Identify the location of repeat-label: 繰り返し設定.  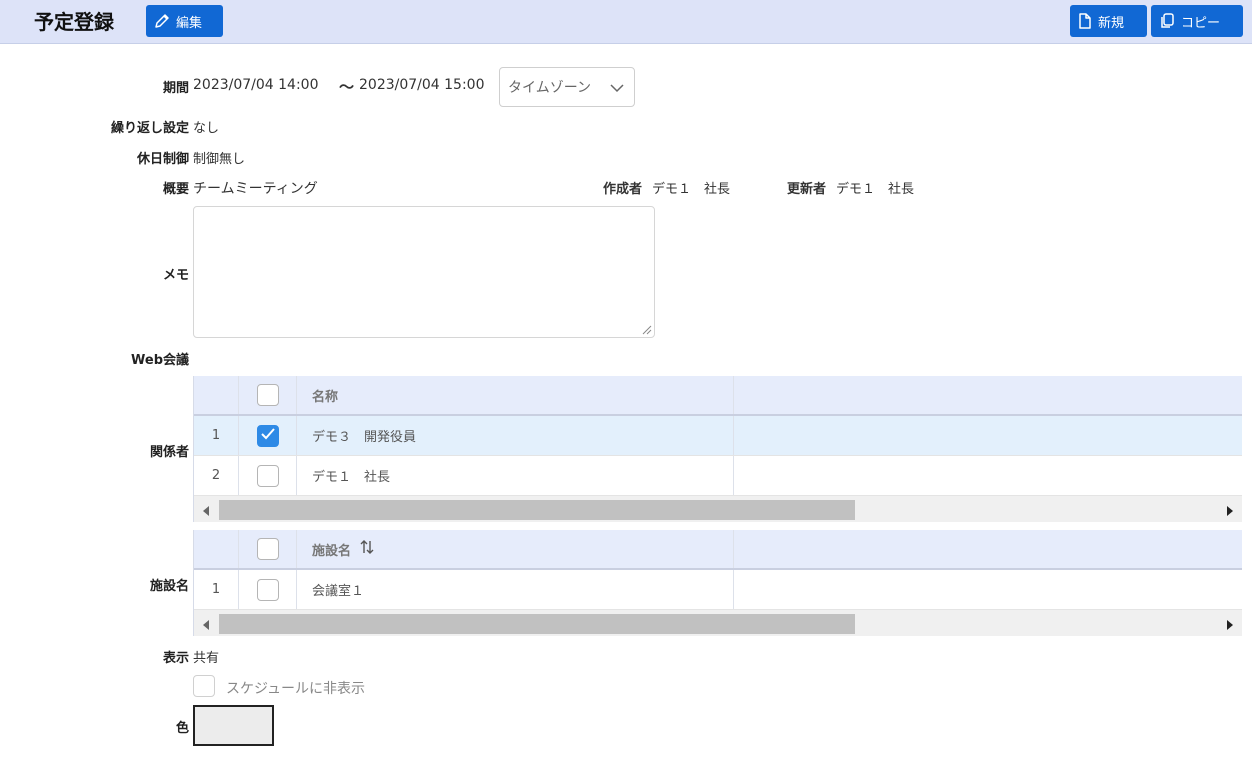
(149, 128).